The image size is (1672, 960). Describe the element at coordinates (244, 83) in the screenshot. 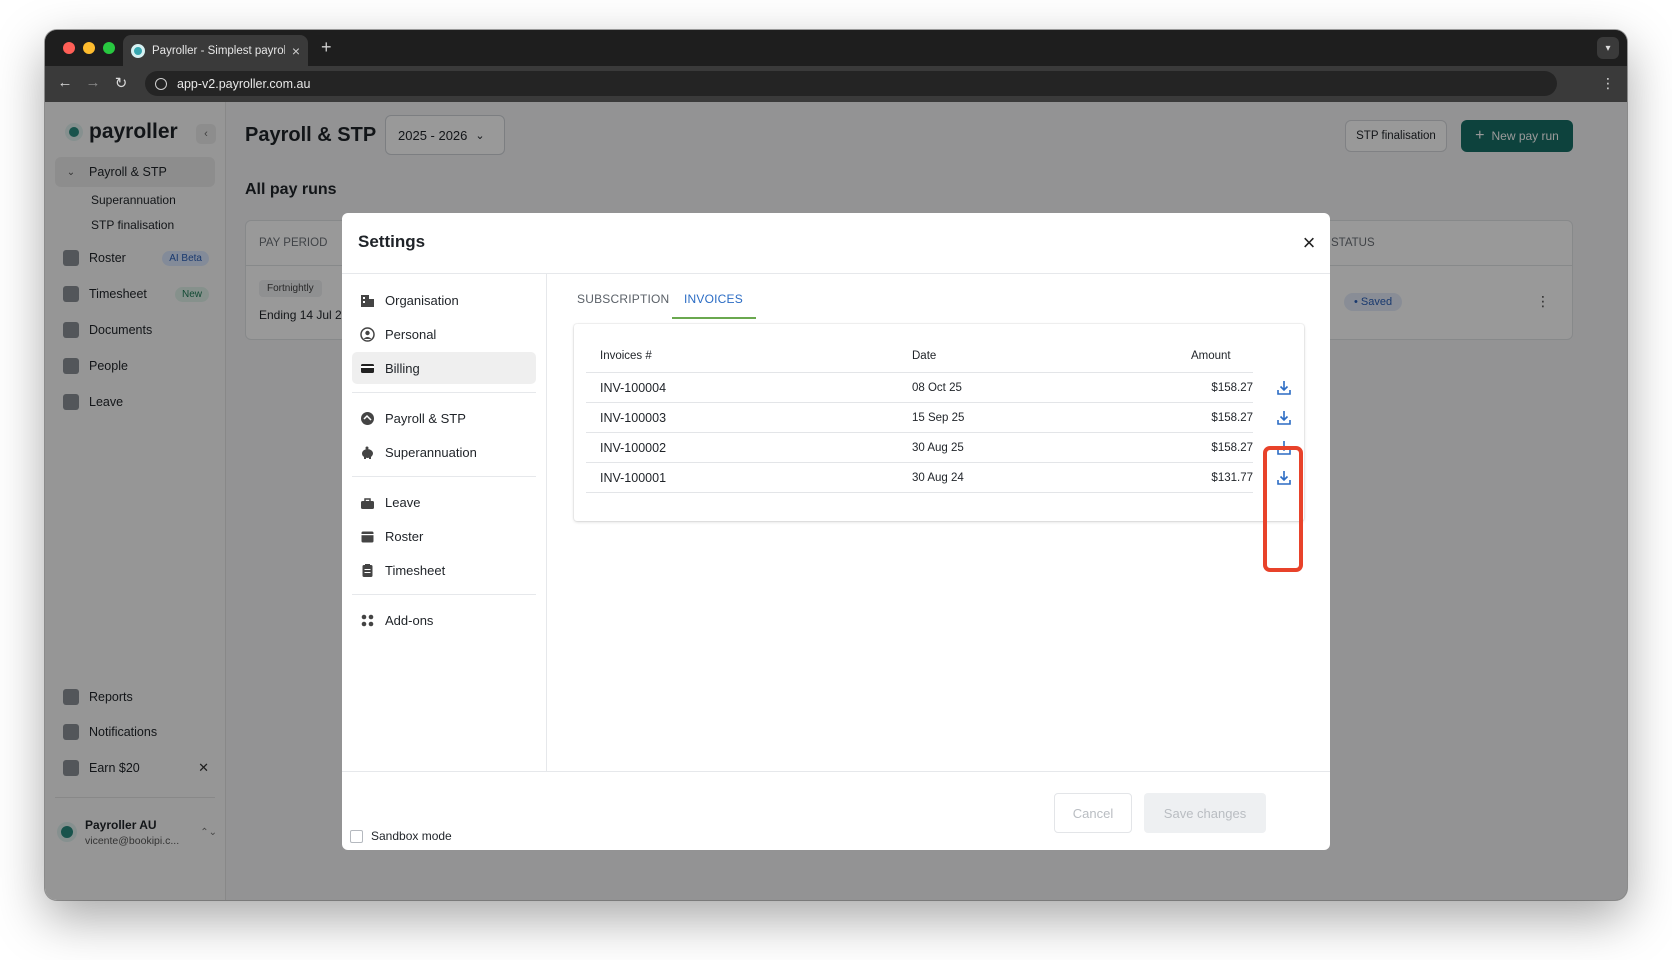

I see `url-text: app-v2.payroller.com.au` at that location.